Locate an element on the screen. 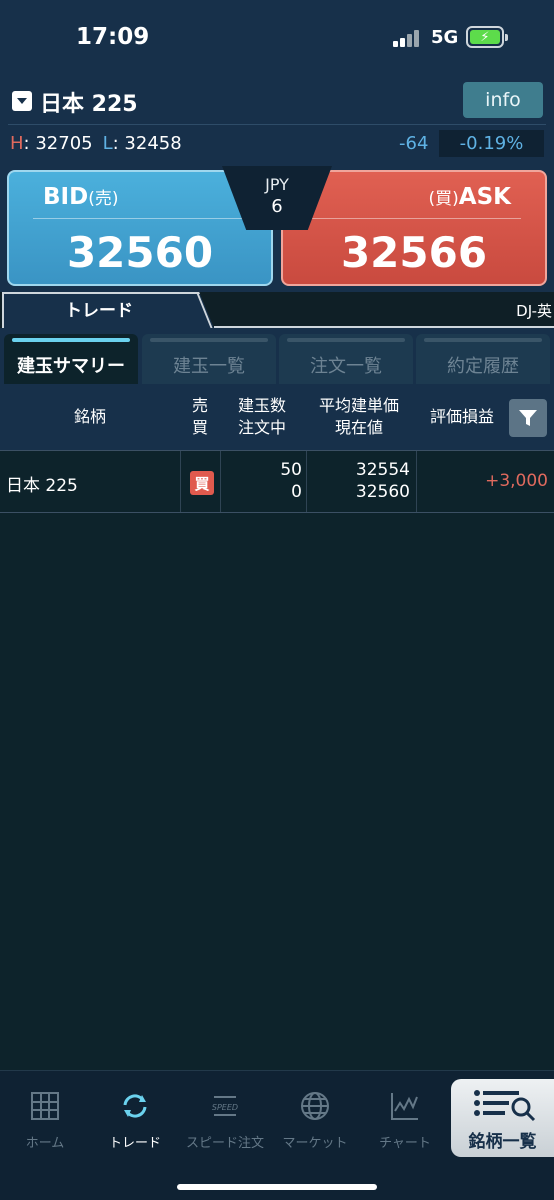  high-label: H is located at coordinates (17, 143).